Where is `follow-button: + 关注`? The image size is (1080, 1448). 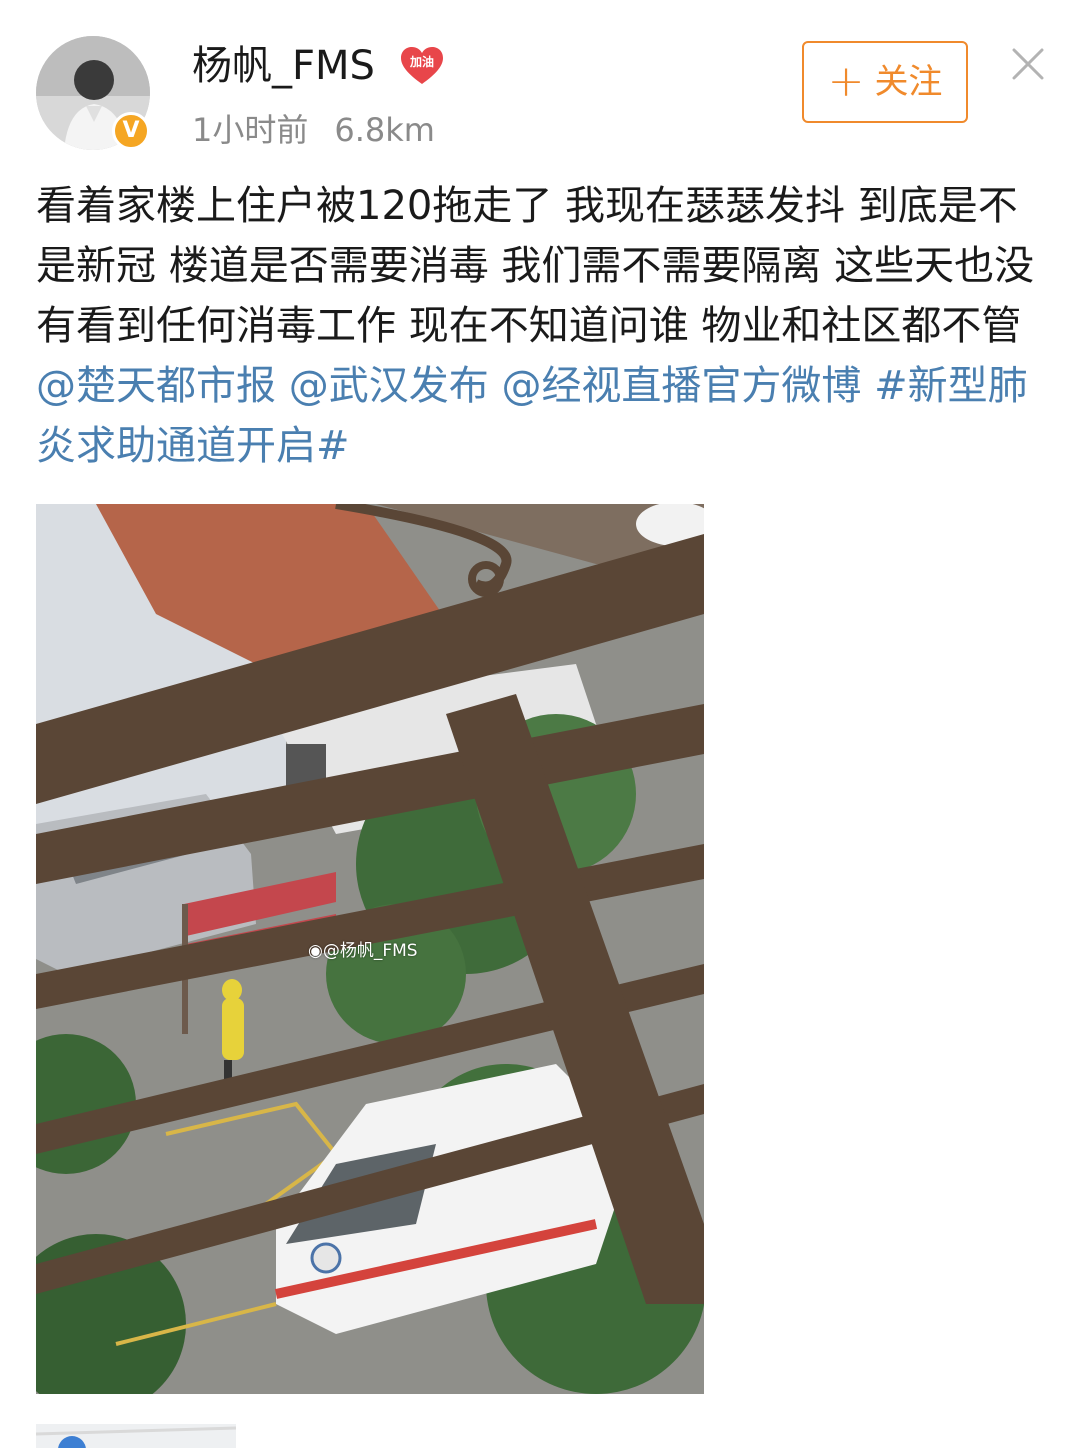 follow-button: + 关注 is located at coordinates (885, 82).